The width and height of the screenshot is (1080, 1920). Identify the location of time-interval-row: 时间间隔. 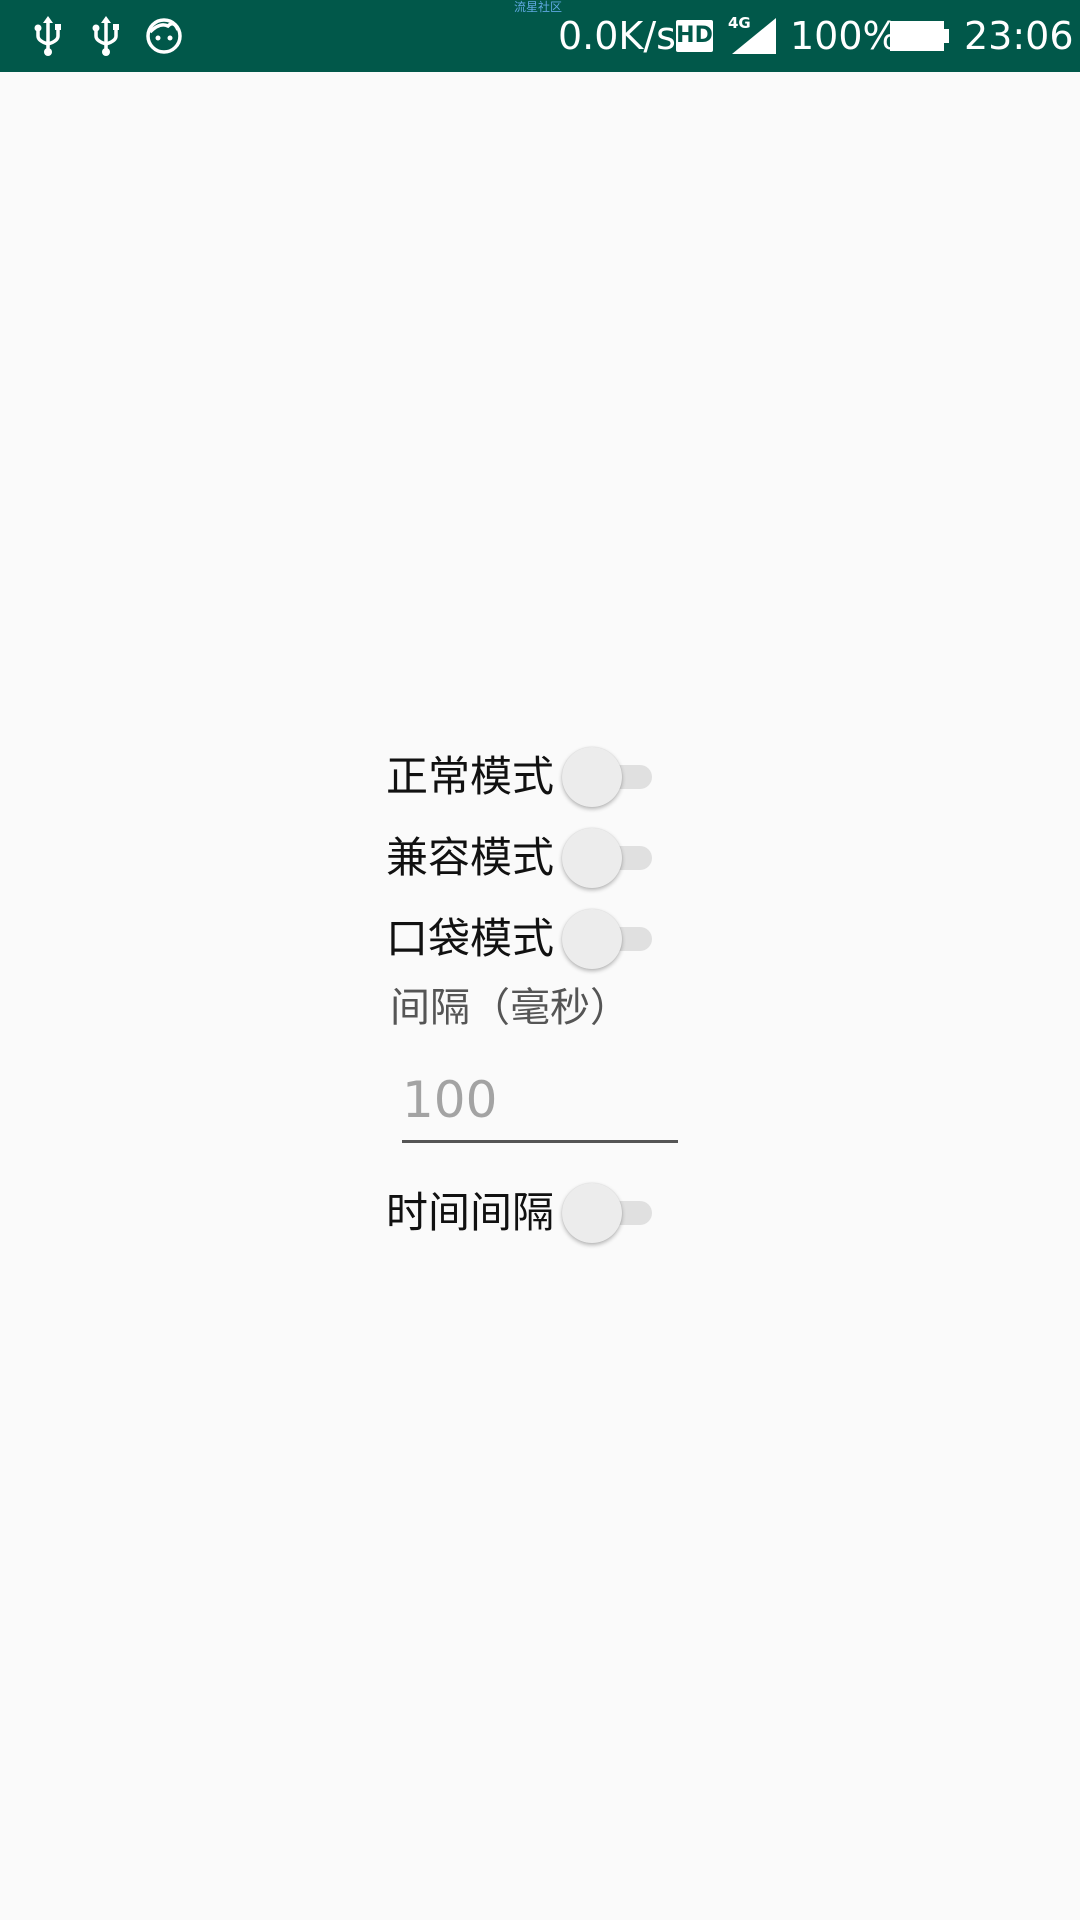
(536, 1213).